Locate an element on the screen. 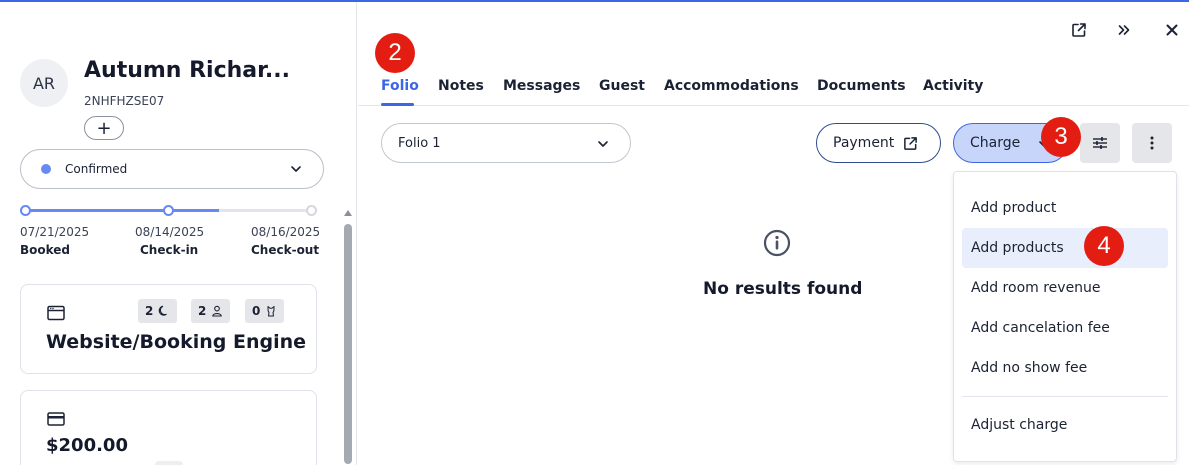 The image size is (1189, 465). balance-card: $200.00 is located at coordinates (168, 427).